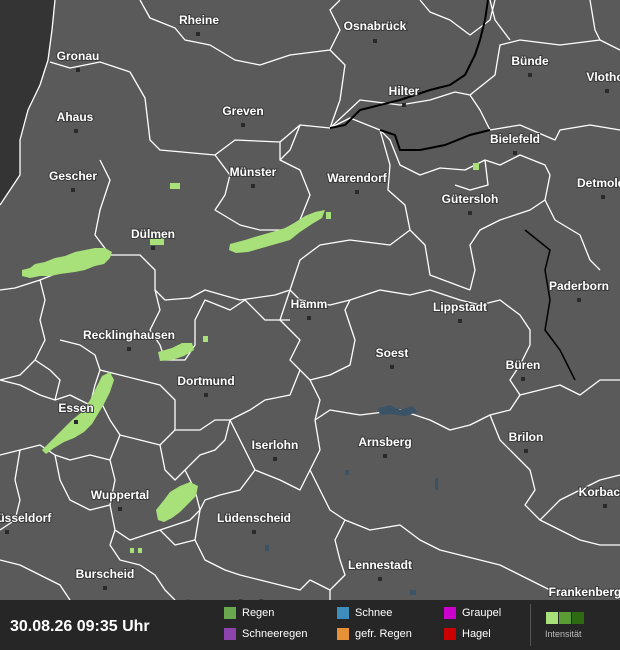 The width and height of the screenshot is (620, 650). Describe the element at coordinates (78, 56) in the screenshot. I see `city-label: Gronau` at that location.